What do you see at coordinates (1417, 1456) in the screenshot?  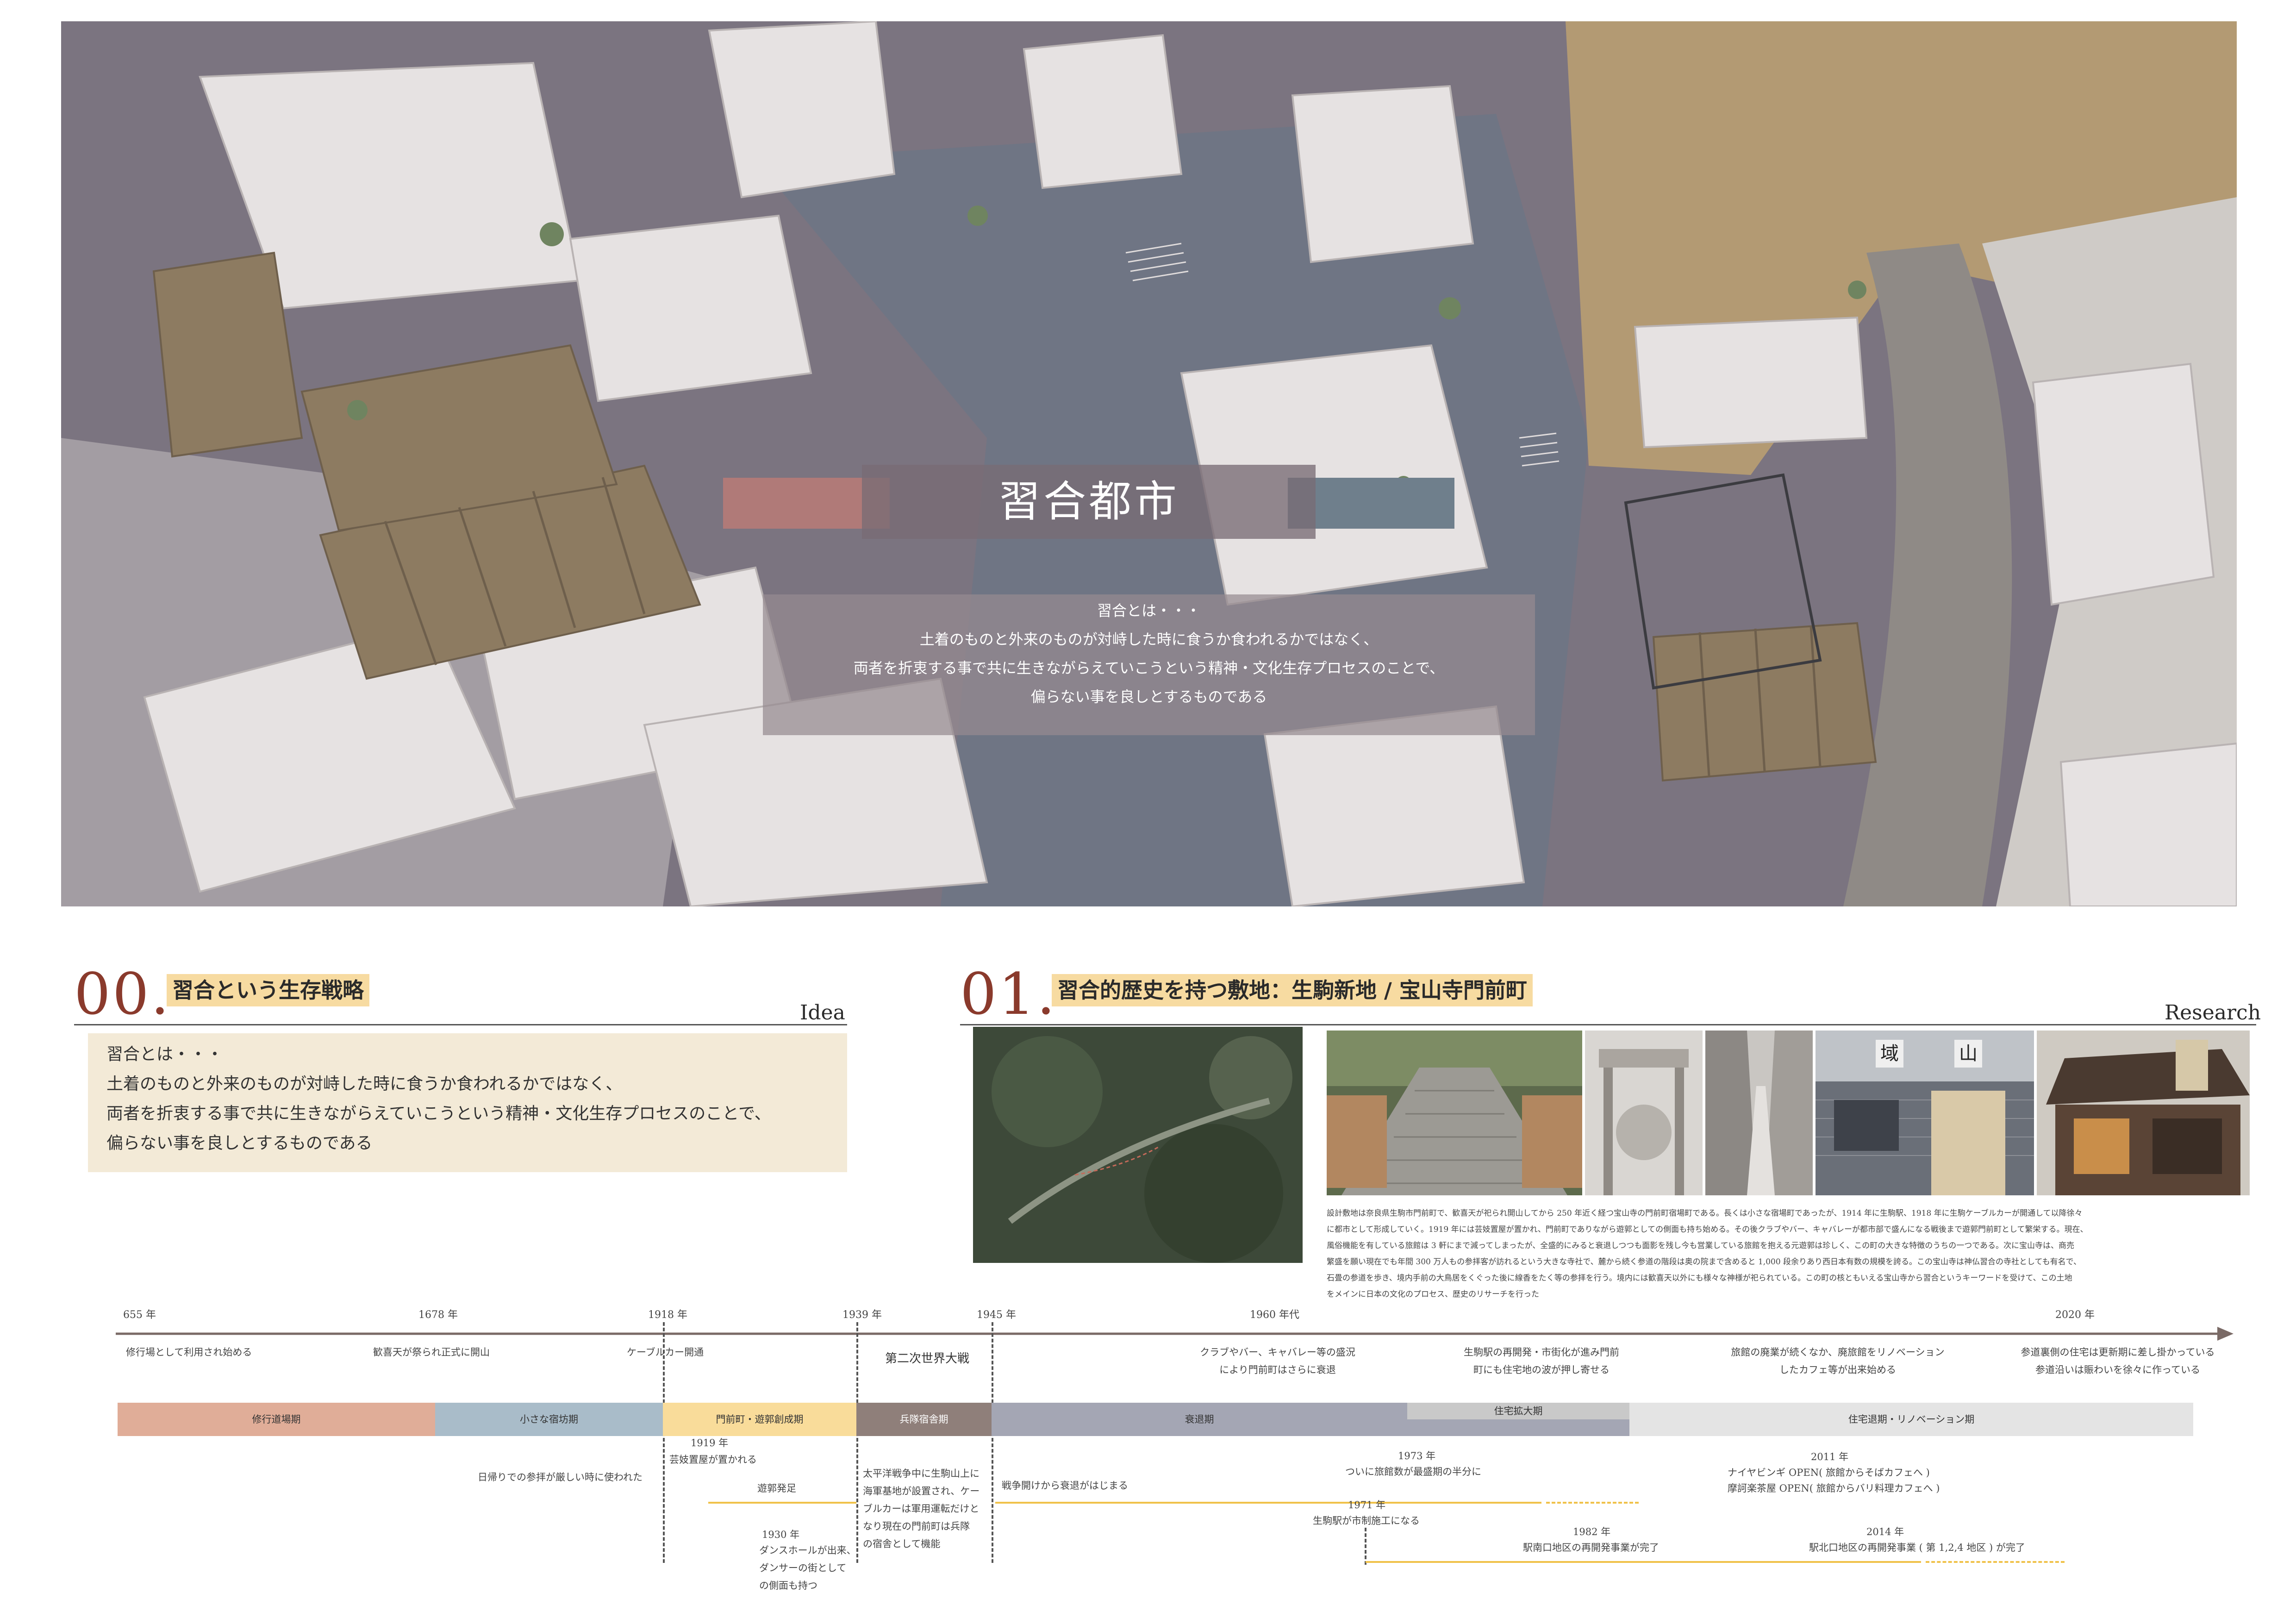 I see `event-year-1973: 1973 年` at bounding box center [1417, 1456].